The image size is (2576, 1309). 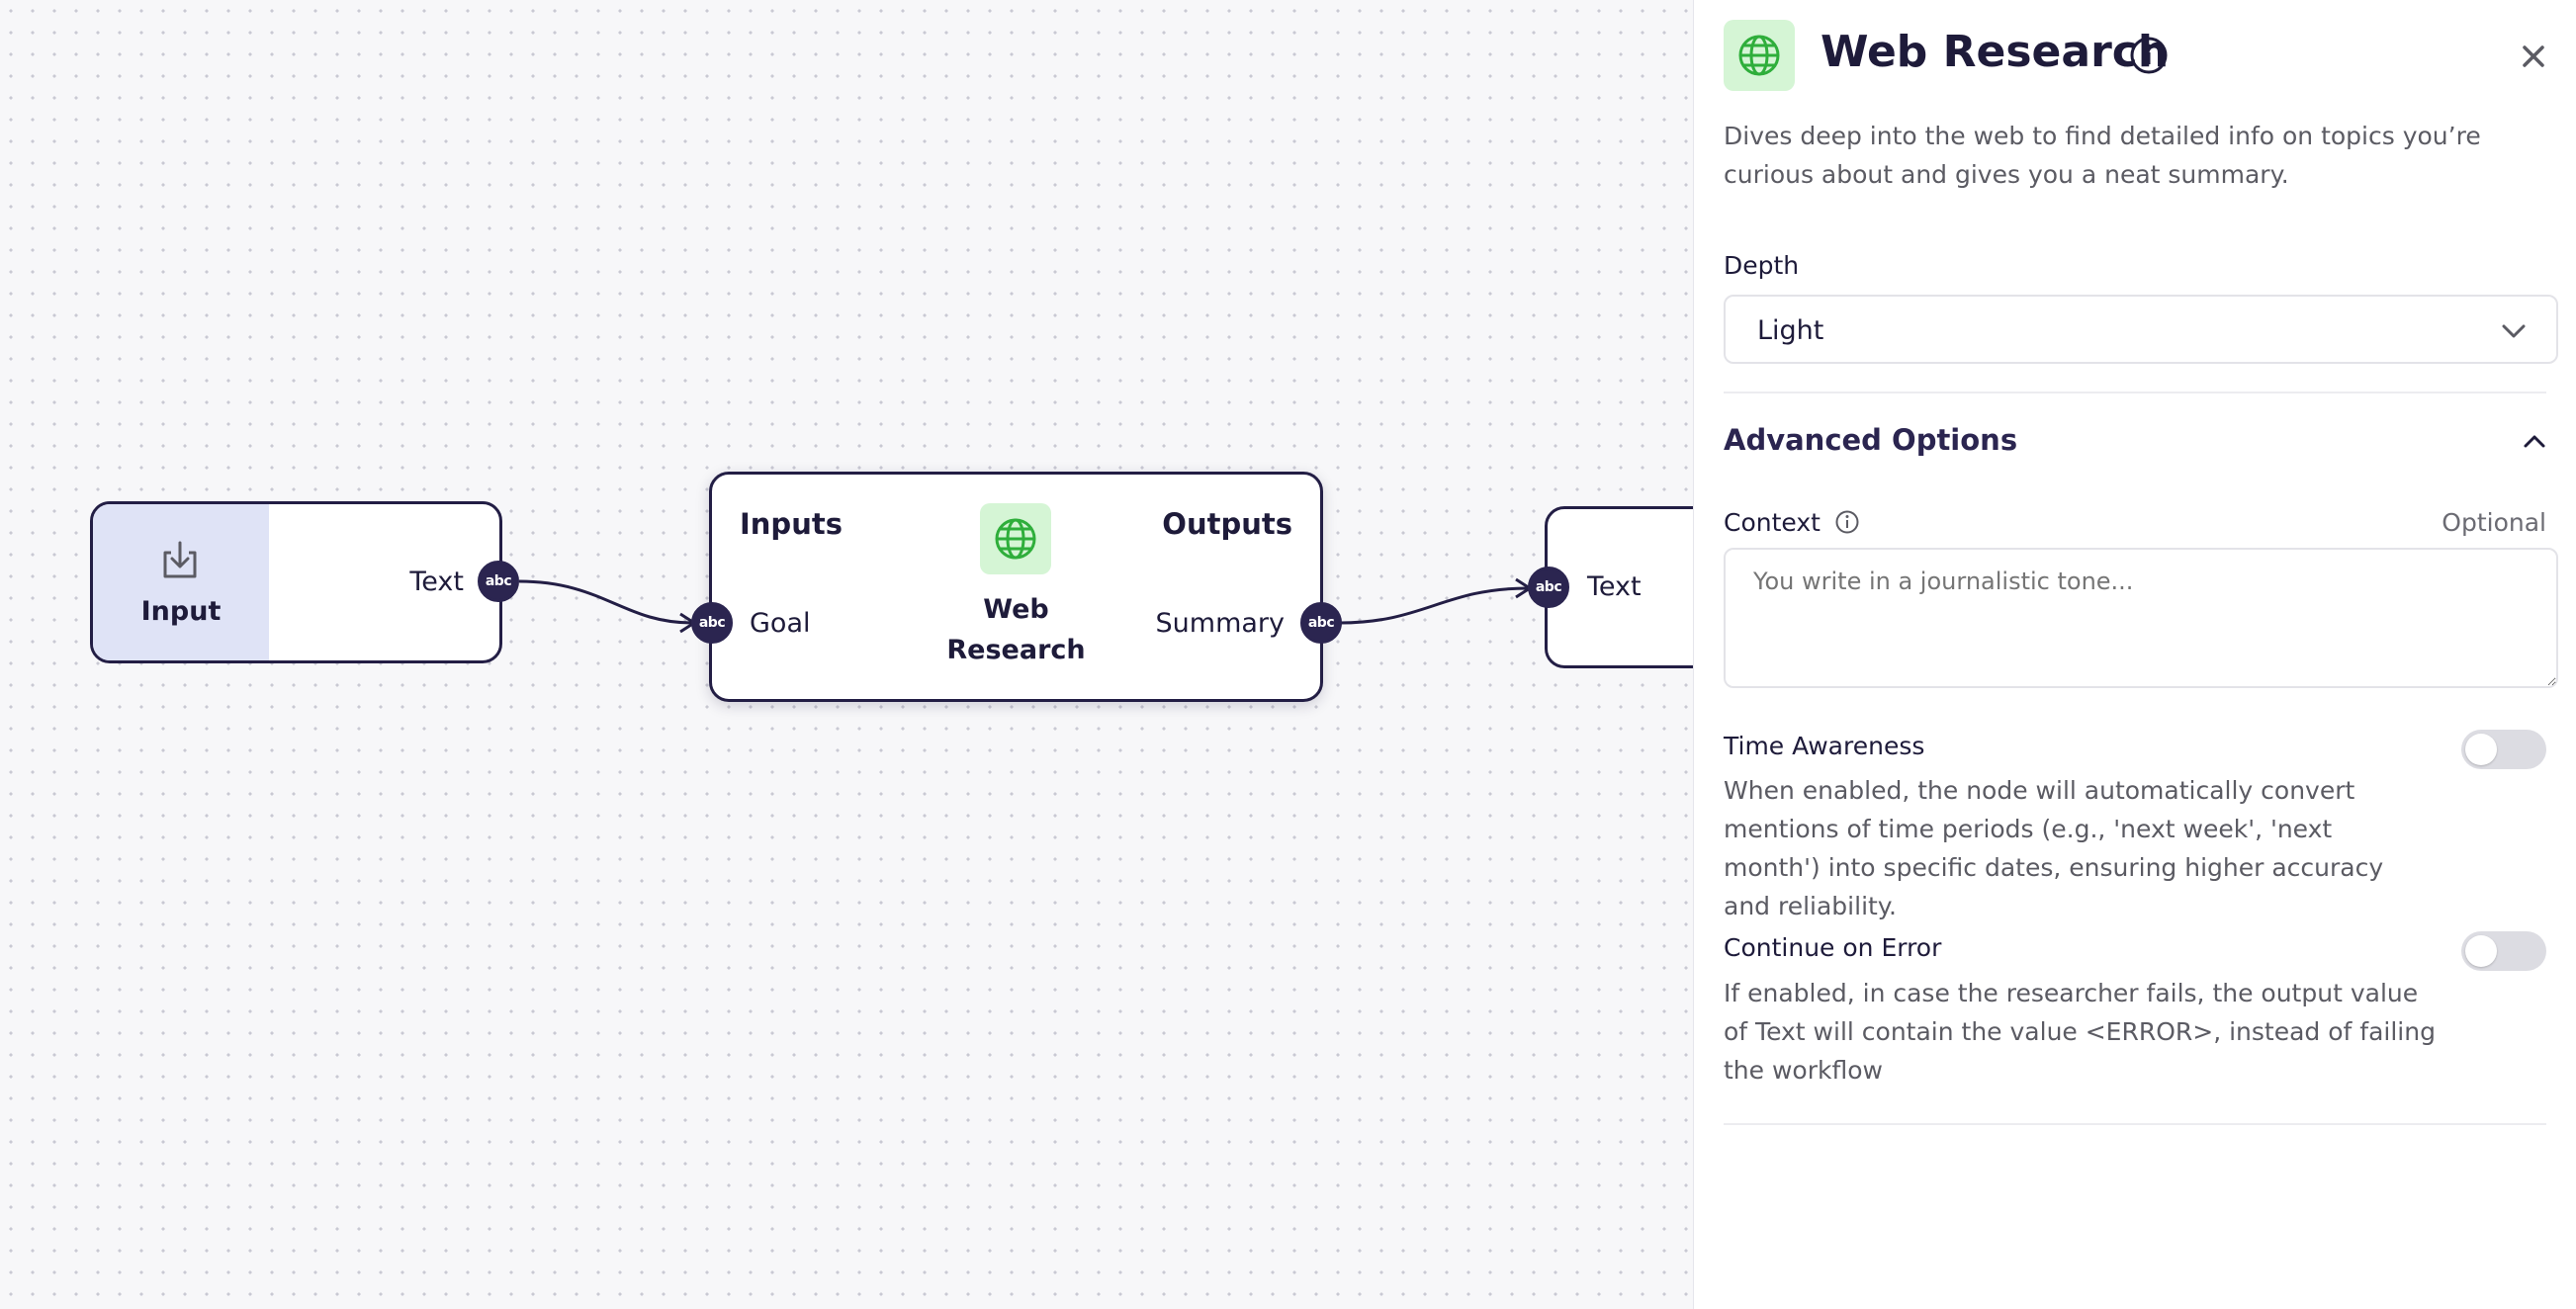 I want to click on chevron-up-icon, so click(x=2534, y=441).